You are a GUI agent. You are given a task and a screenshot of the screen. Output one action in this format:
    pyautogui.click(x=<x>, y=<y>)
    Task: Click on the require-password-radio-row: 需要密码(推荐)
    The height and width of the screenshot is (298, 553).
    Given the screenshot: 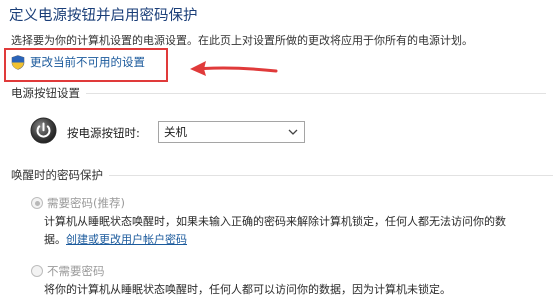 What is the action you would take?
    pyautogui.click(x=78, y=203)
    